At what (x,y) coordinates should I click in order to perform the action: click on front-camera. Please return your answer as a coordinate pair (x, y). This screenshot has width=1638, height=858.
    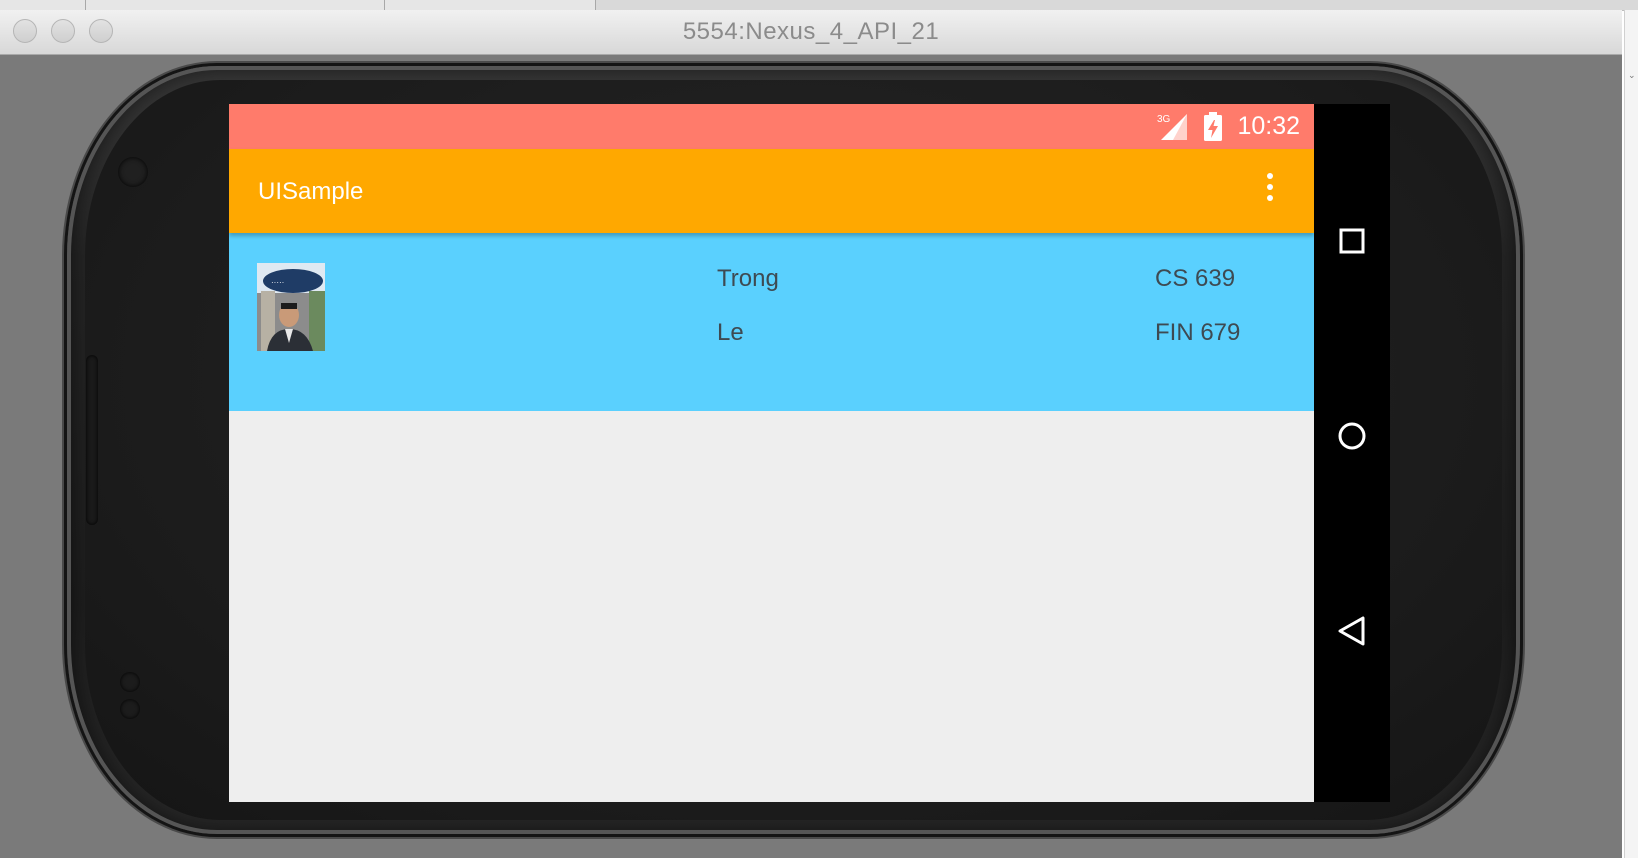
    Looking at the image, I should click on (133, 172).